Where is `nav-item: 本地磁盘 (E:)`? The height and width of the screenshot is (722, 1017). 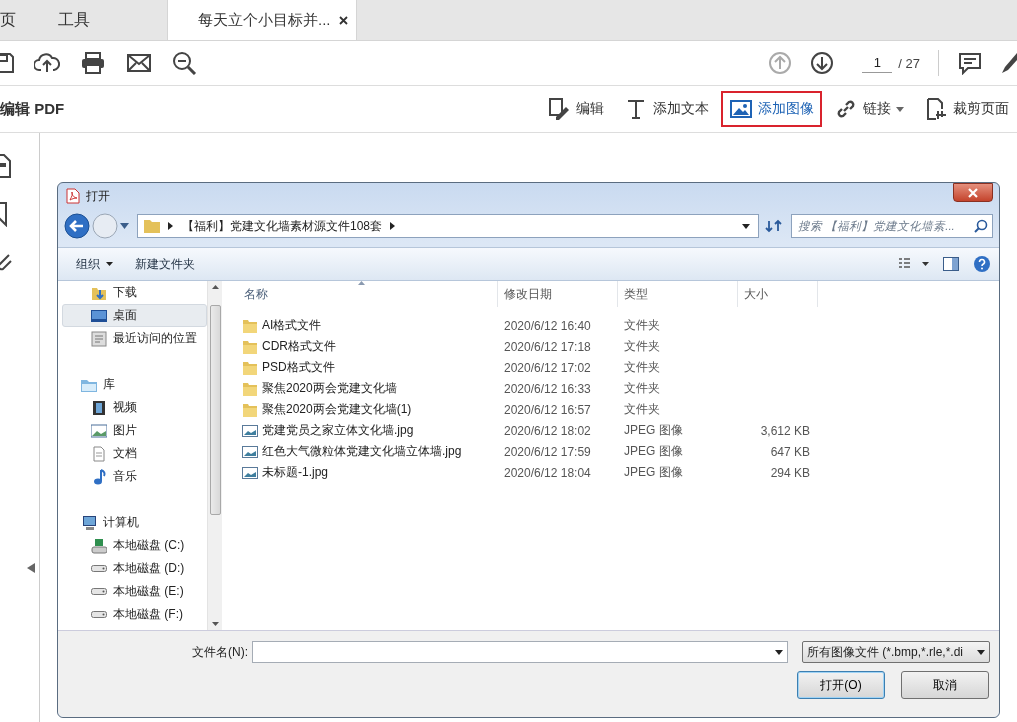 nav-item: 本地磁盘 (E:) is located at coordinates (134, 591).